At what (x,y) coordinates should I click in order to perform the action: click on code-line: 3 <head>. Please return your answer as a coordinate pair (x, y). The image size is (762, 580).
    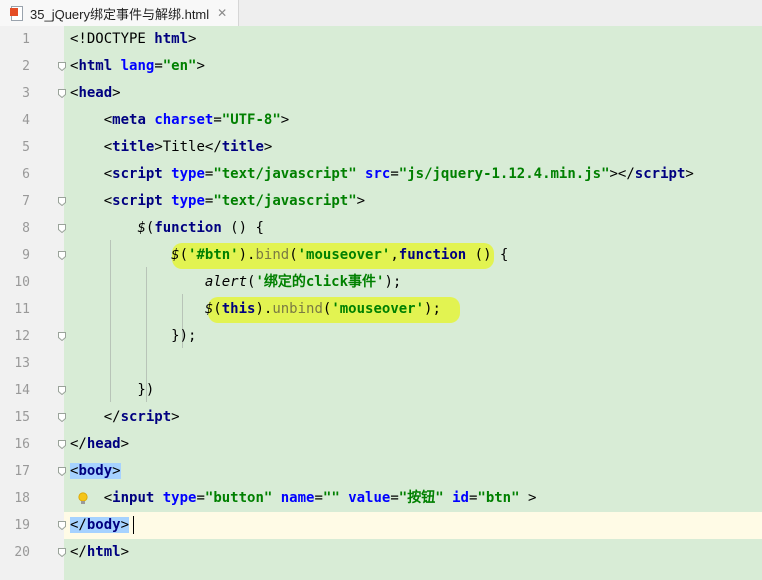
    Looking at the image, I should click on (381, 93).